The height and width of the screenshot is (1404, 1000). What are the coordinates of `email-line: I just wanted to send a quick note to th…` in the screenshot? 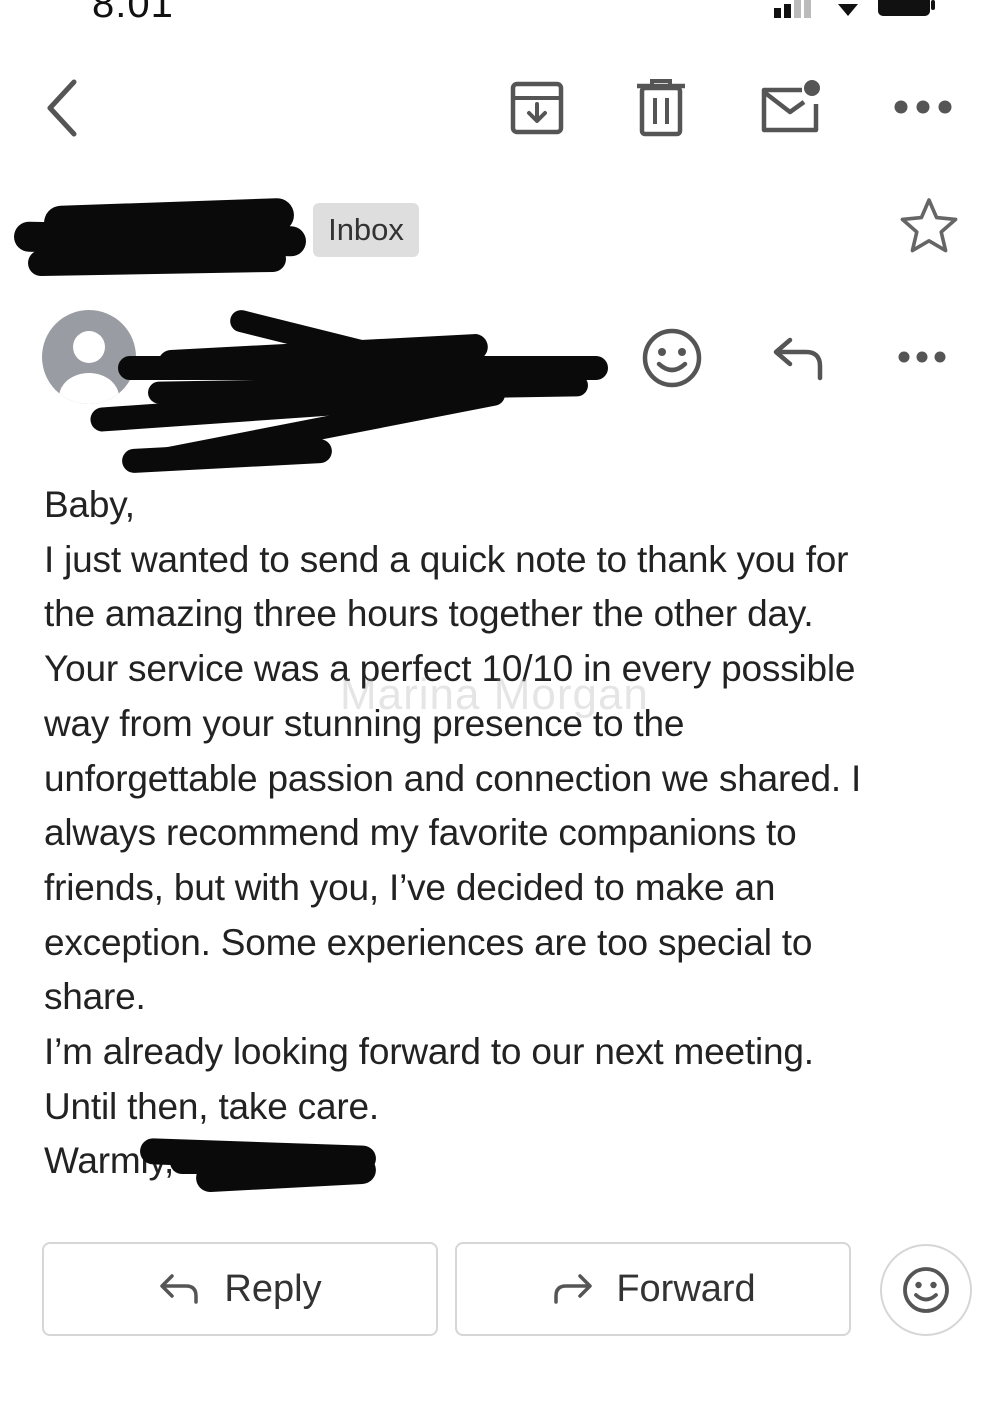 It's located at (446, 559).